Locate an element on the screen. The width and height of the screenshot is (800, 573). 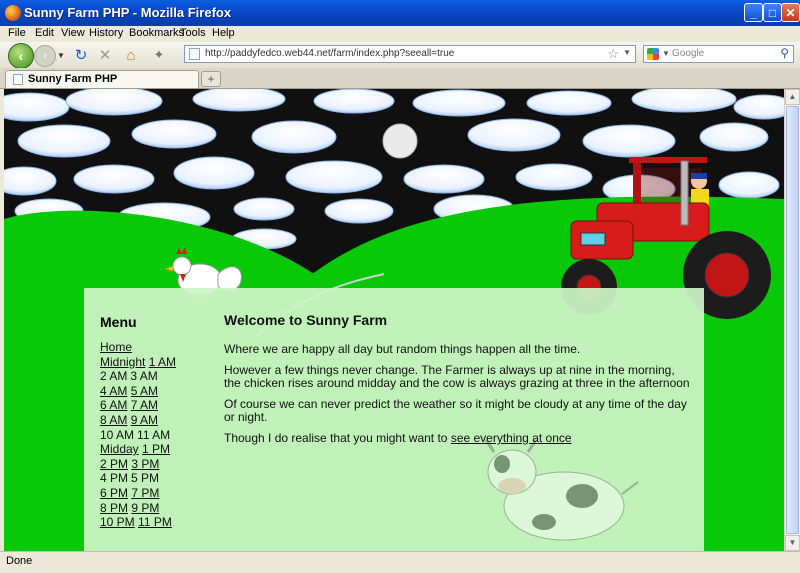
list-item: Midnight 1 AM is located at coordinates (155, 362).